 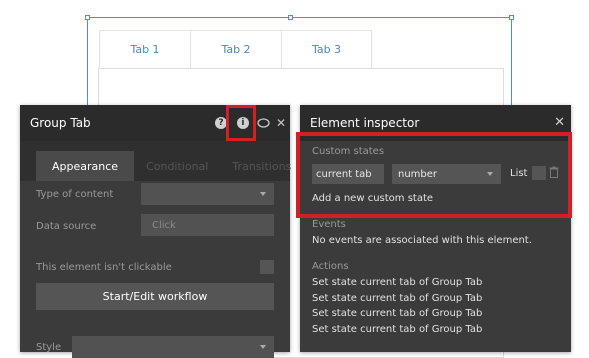 I want to click on custom-states-highlight, so click(x=434, y=175).